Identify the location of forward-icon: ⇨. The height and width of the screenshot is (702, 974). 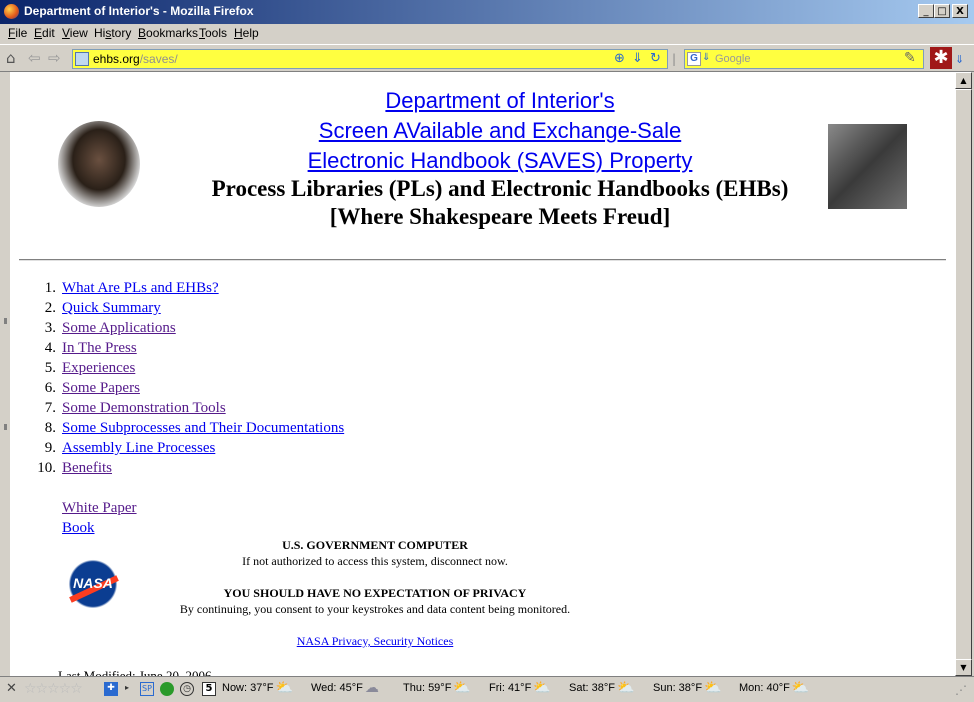
(54, 58).